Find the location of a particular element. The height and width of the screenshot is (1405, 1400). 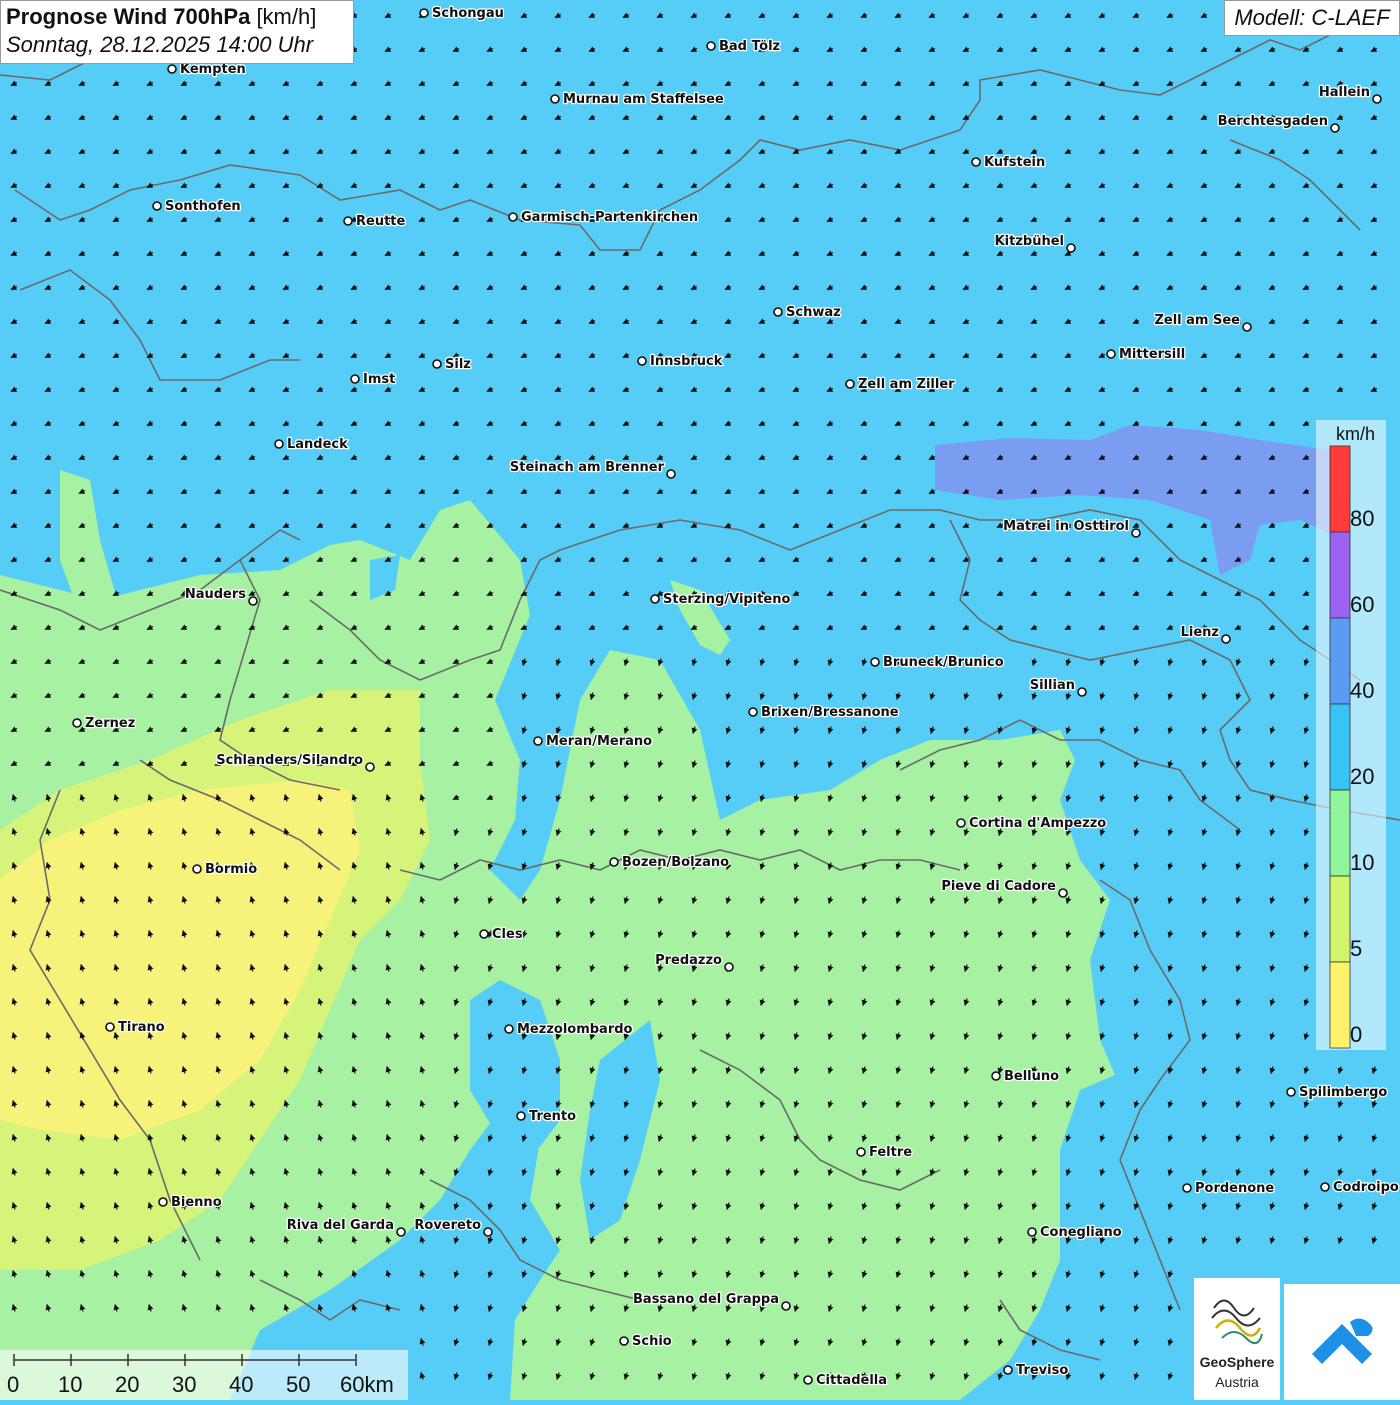

city-marker: Meran/Merano is located at coordinates (593, 741).